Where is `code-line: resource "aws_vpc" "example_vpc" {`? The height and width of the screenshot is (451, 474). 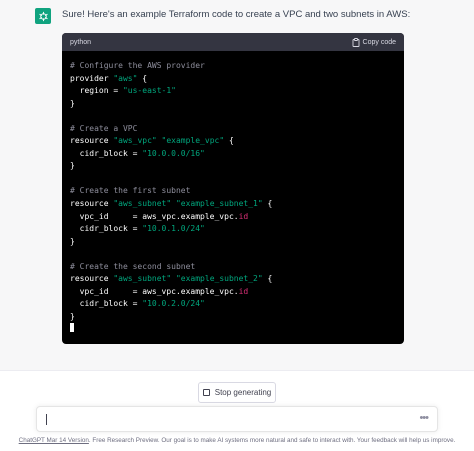 code-line: resource "aws_vpc" "example_vpc" { is located at coordinates (233, 141).